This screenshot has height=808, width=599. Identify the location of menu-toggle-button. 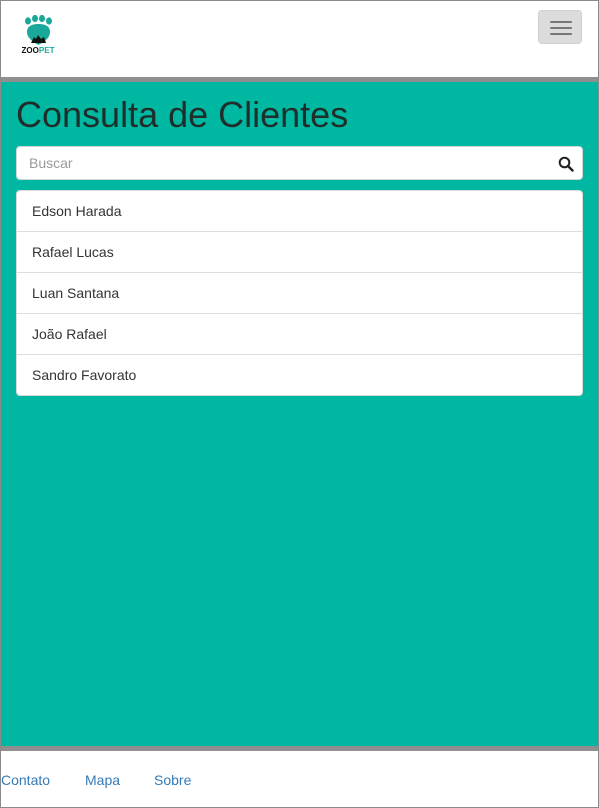
(560, 27).